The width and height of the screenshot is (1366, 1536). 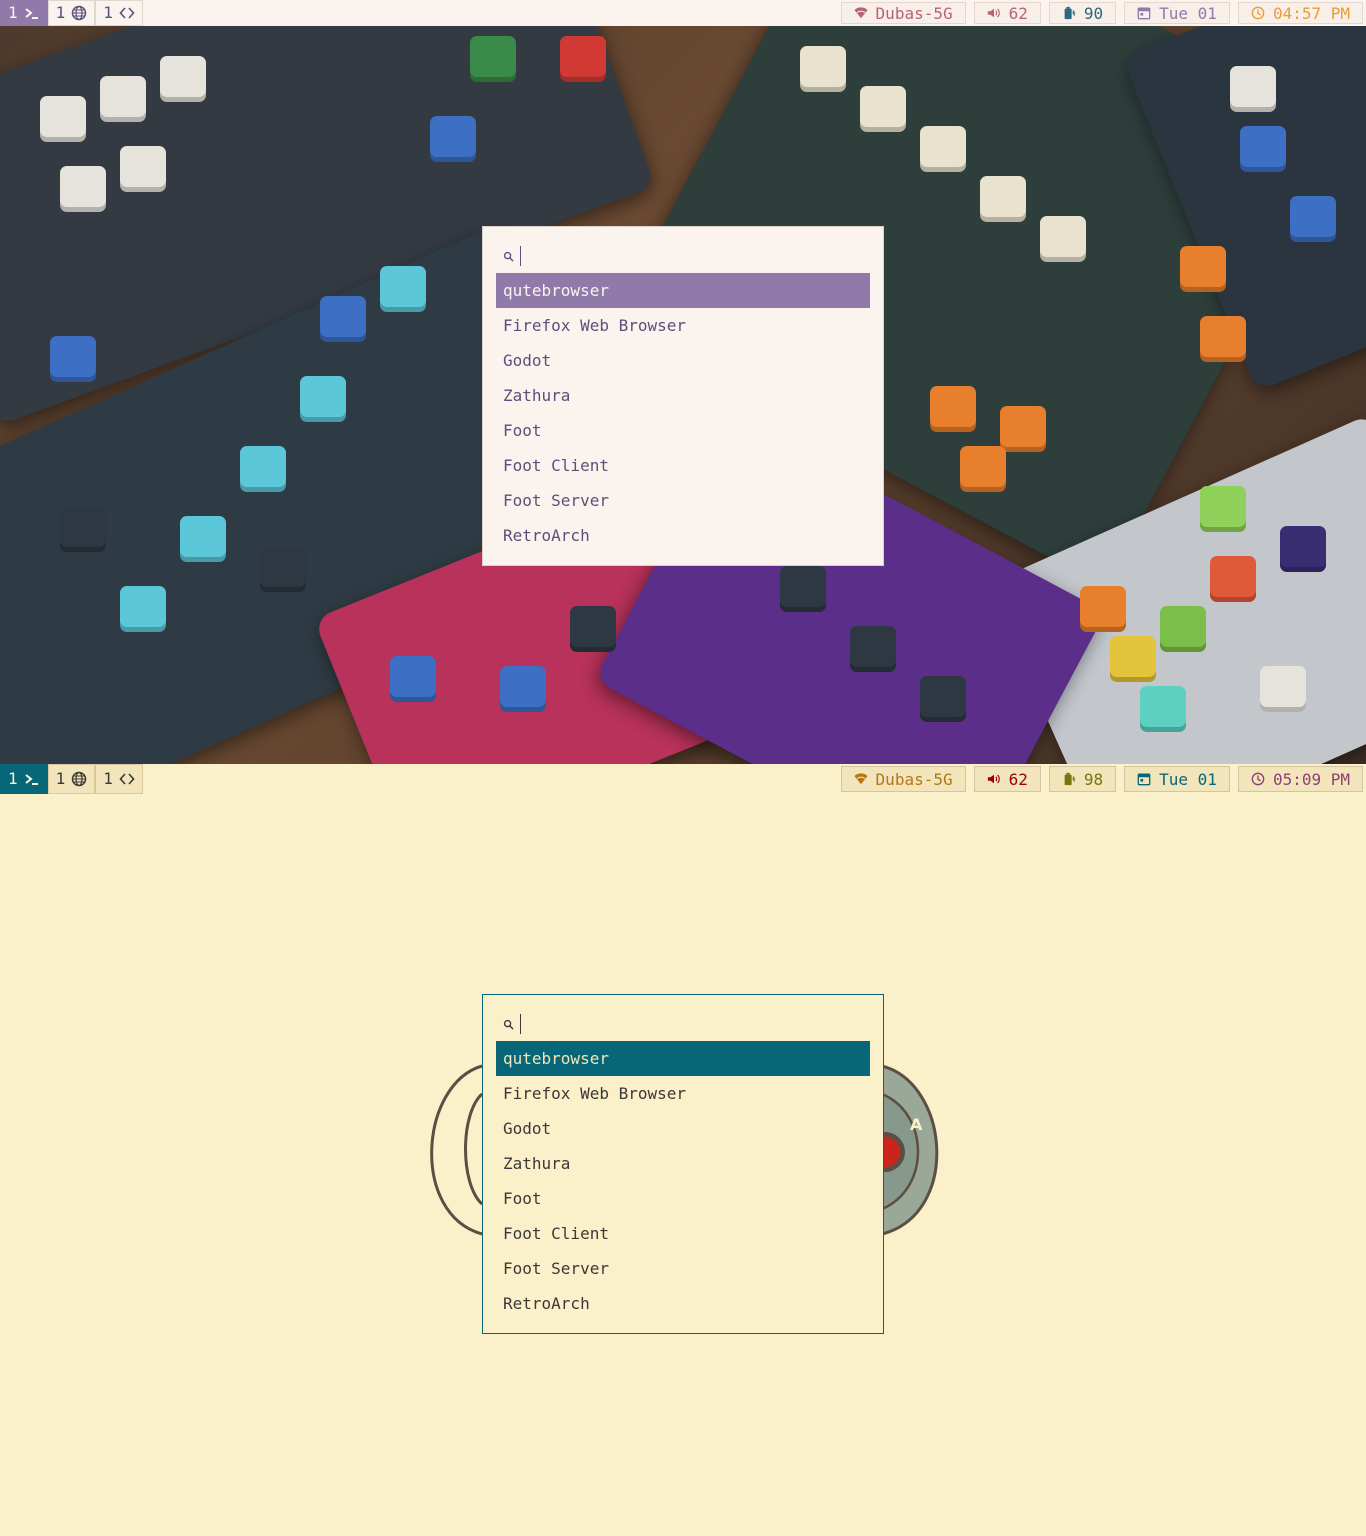 I want to click on terminal-icon, so click(x=31, y=13).